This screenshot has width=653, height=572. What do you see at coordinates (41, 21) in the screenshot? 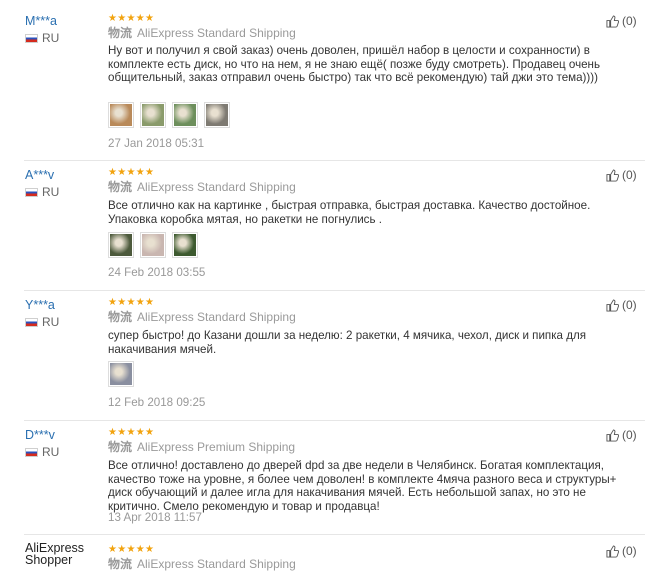
I see `reviewer-name: M***a` at bounding box center [41, 21].